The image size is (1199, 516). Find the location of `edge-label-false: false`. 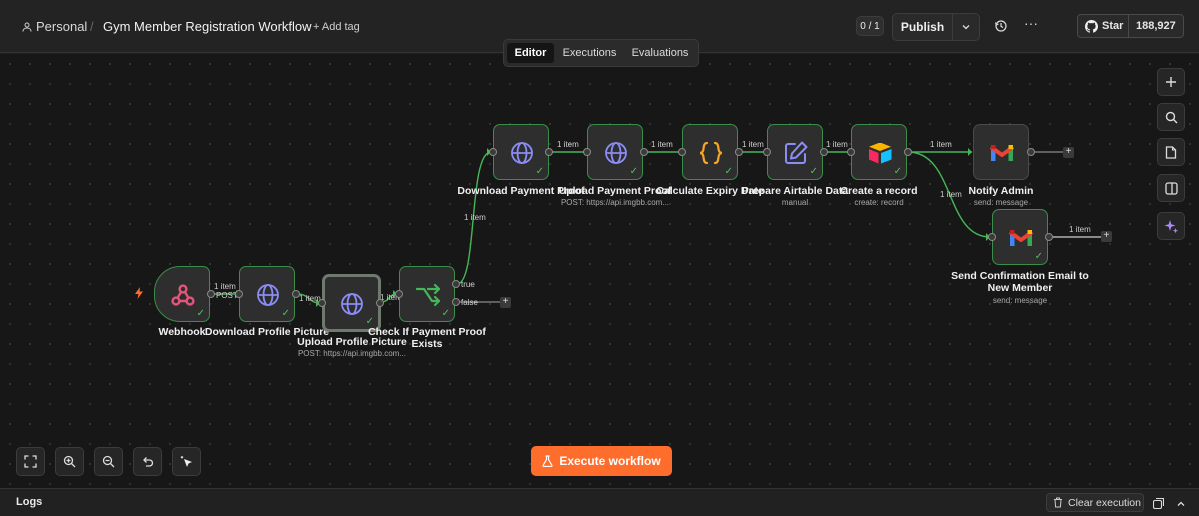

edge-label-false: false is located at coordinates (469, 302).